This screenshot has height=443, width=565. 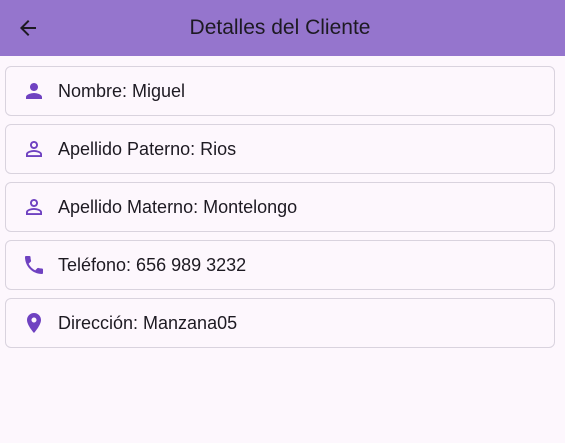 What do you see at coordinates (147, 148) in the screenshot?
I see `detail-label-apellido-paterno: Apellido Paterno: Rios` at bounding box center [147, 148].